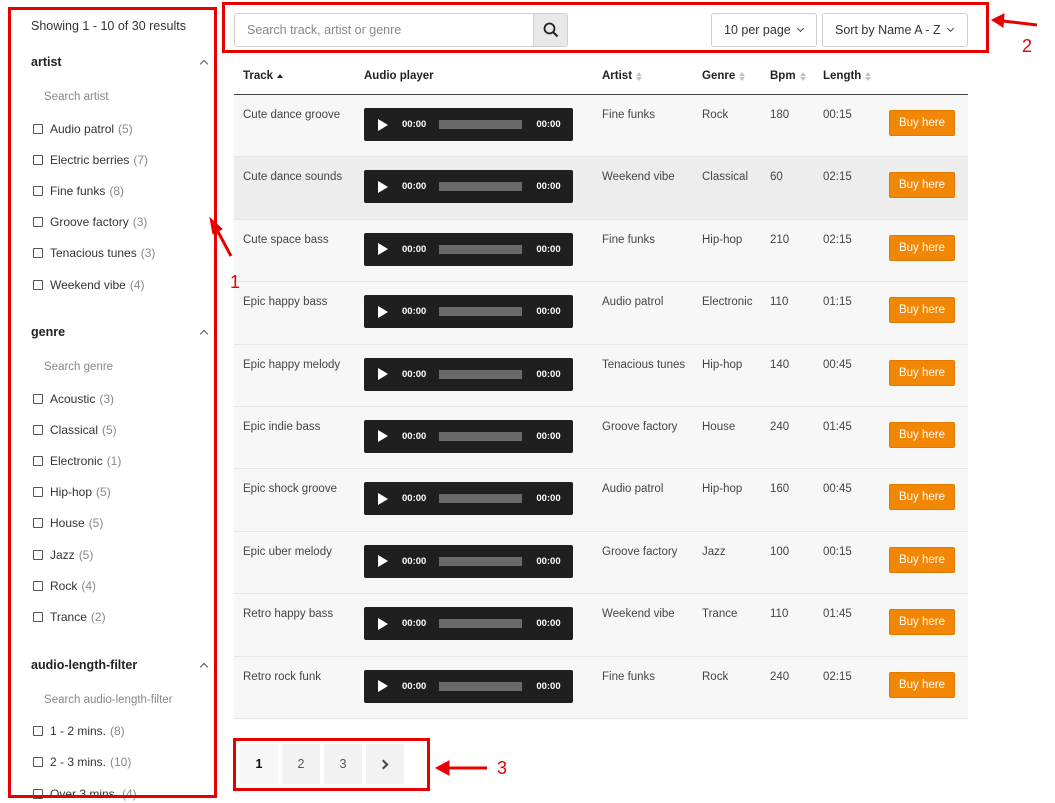 This screenshot has width=1055, height=803. I want to click on annotation-box-pagination, so click(331, 764).